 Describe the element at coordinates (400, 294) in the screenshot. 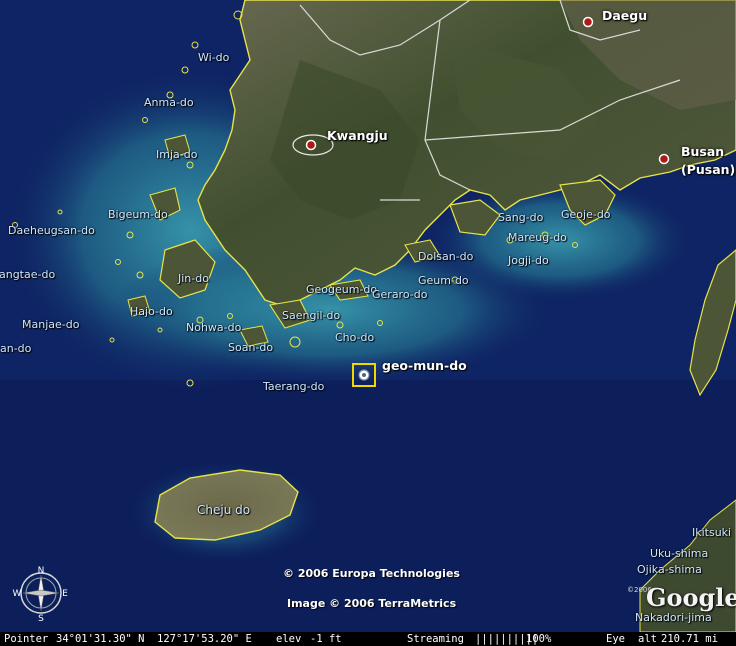

I see `label-geraro-do: Geraro-do` at that location.